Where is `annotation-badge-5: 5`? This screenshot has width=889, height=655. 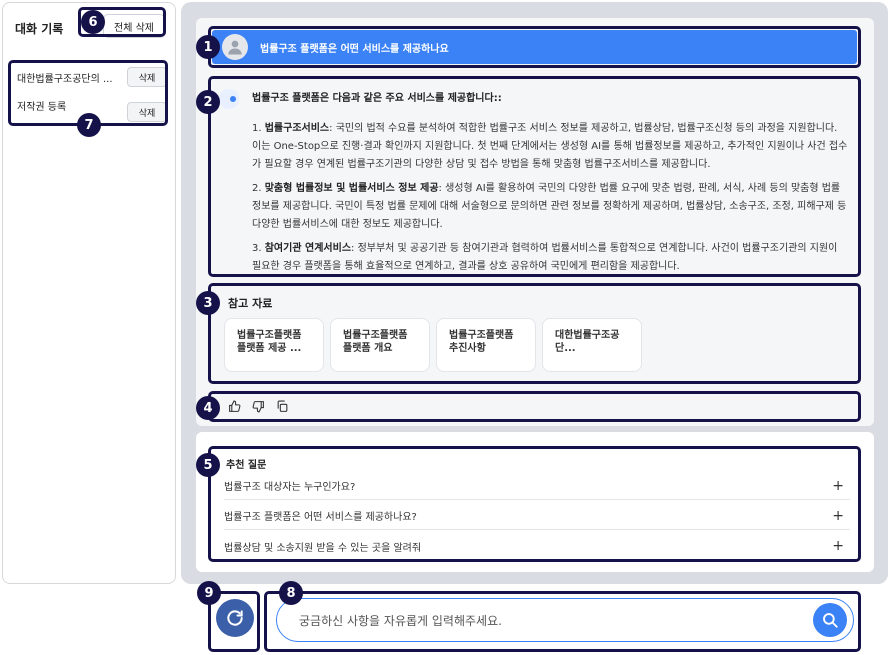
annotation-badge-5: 5 is located at coordinates (208, 465).